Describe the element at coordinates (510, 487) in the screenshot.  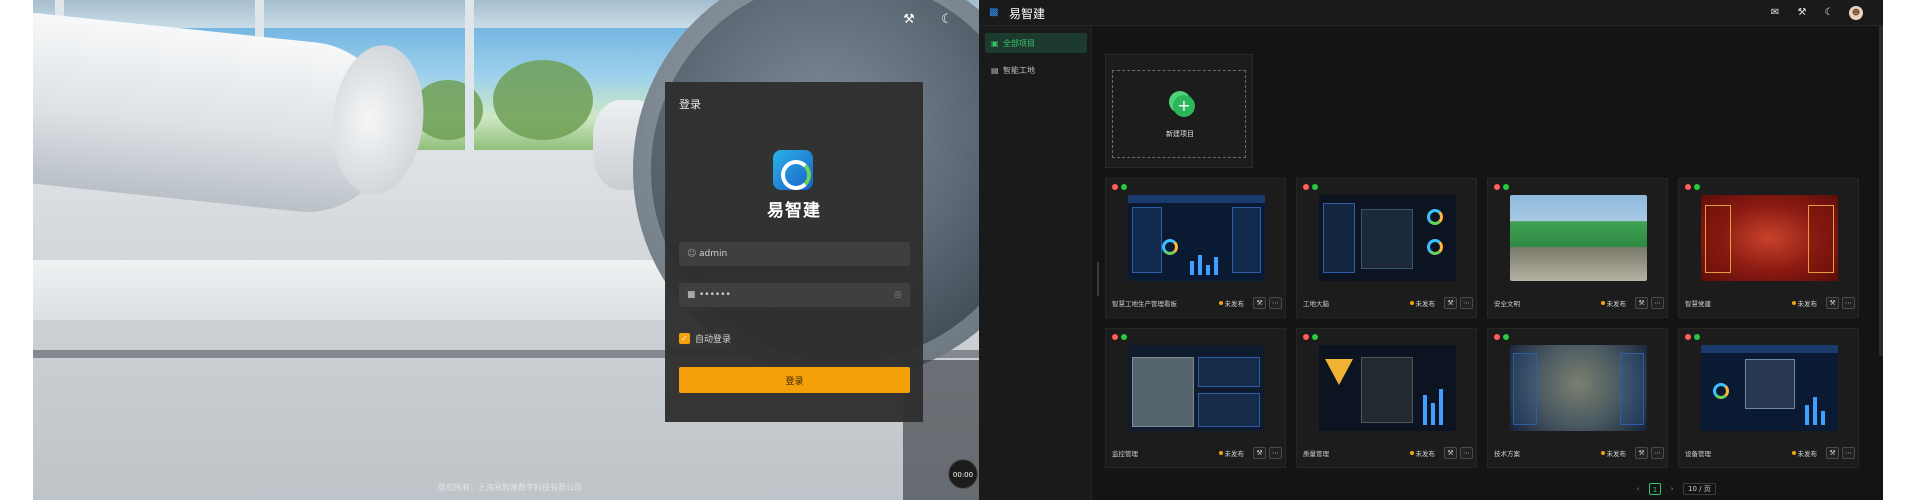
I see `copyright-text: 版权所有：上海易智建数字科技有限公司` at that location.